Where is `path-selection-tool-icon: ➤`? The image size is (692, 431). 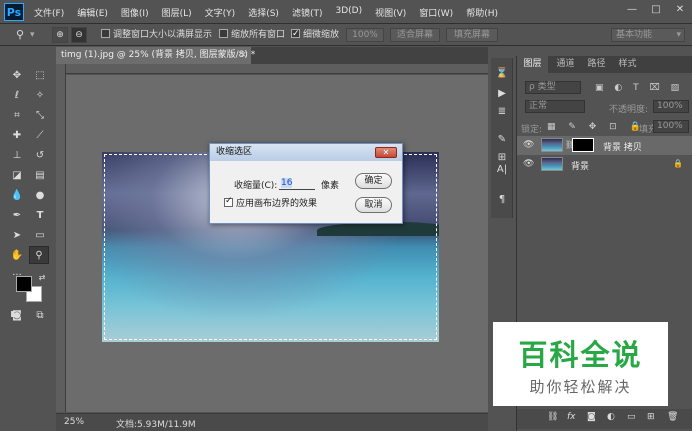 path-selection-tool-icon: ➤ is located at coordinates (17, 236).